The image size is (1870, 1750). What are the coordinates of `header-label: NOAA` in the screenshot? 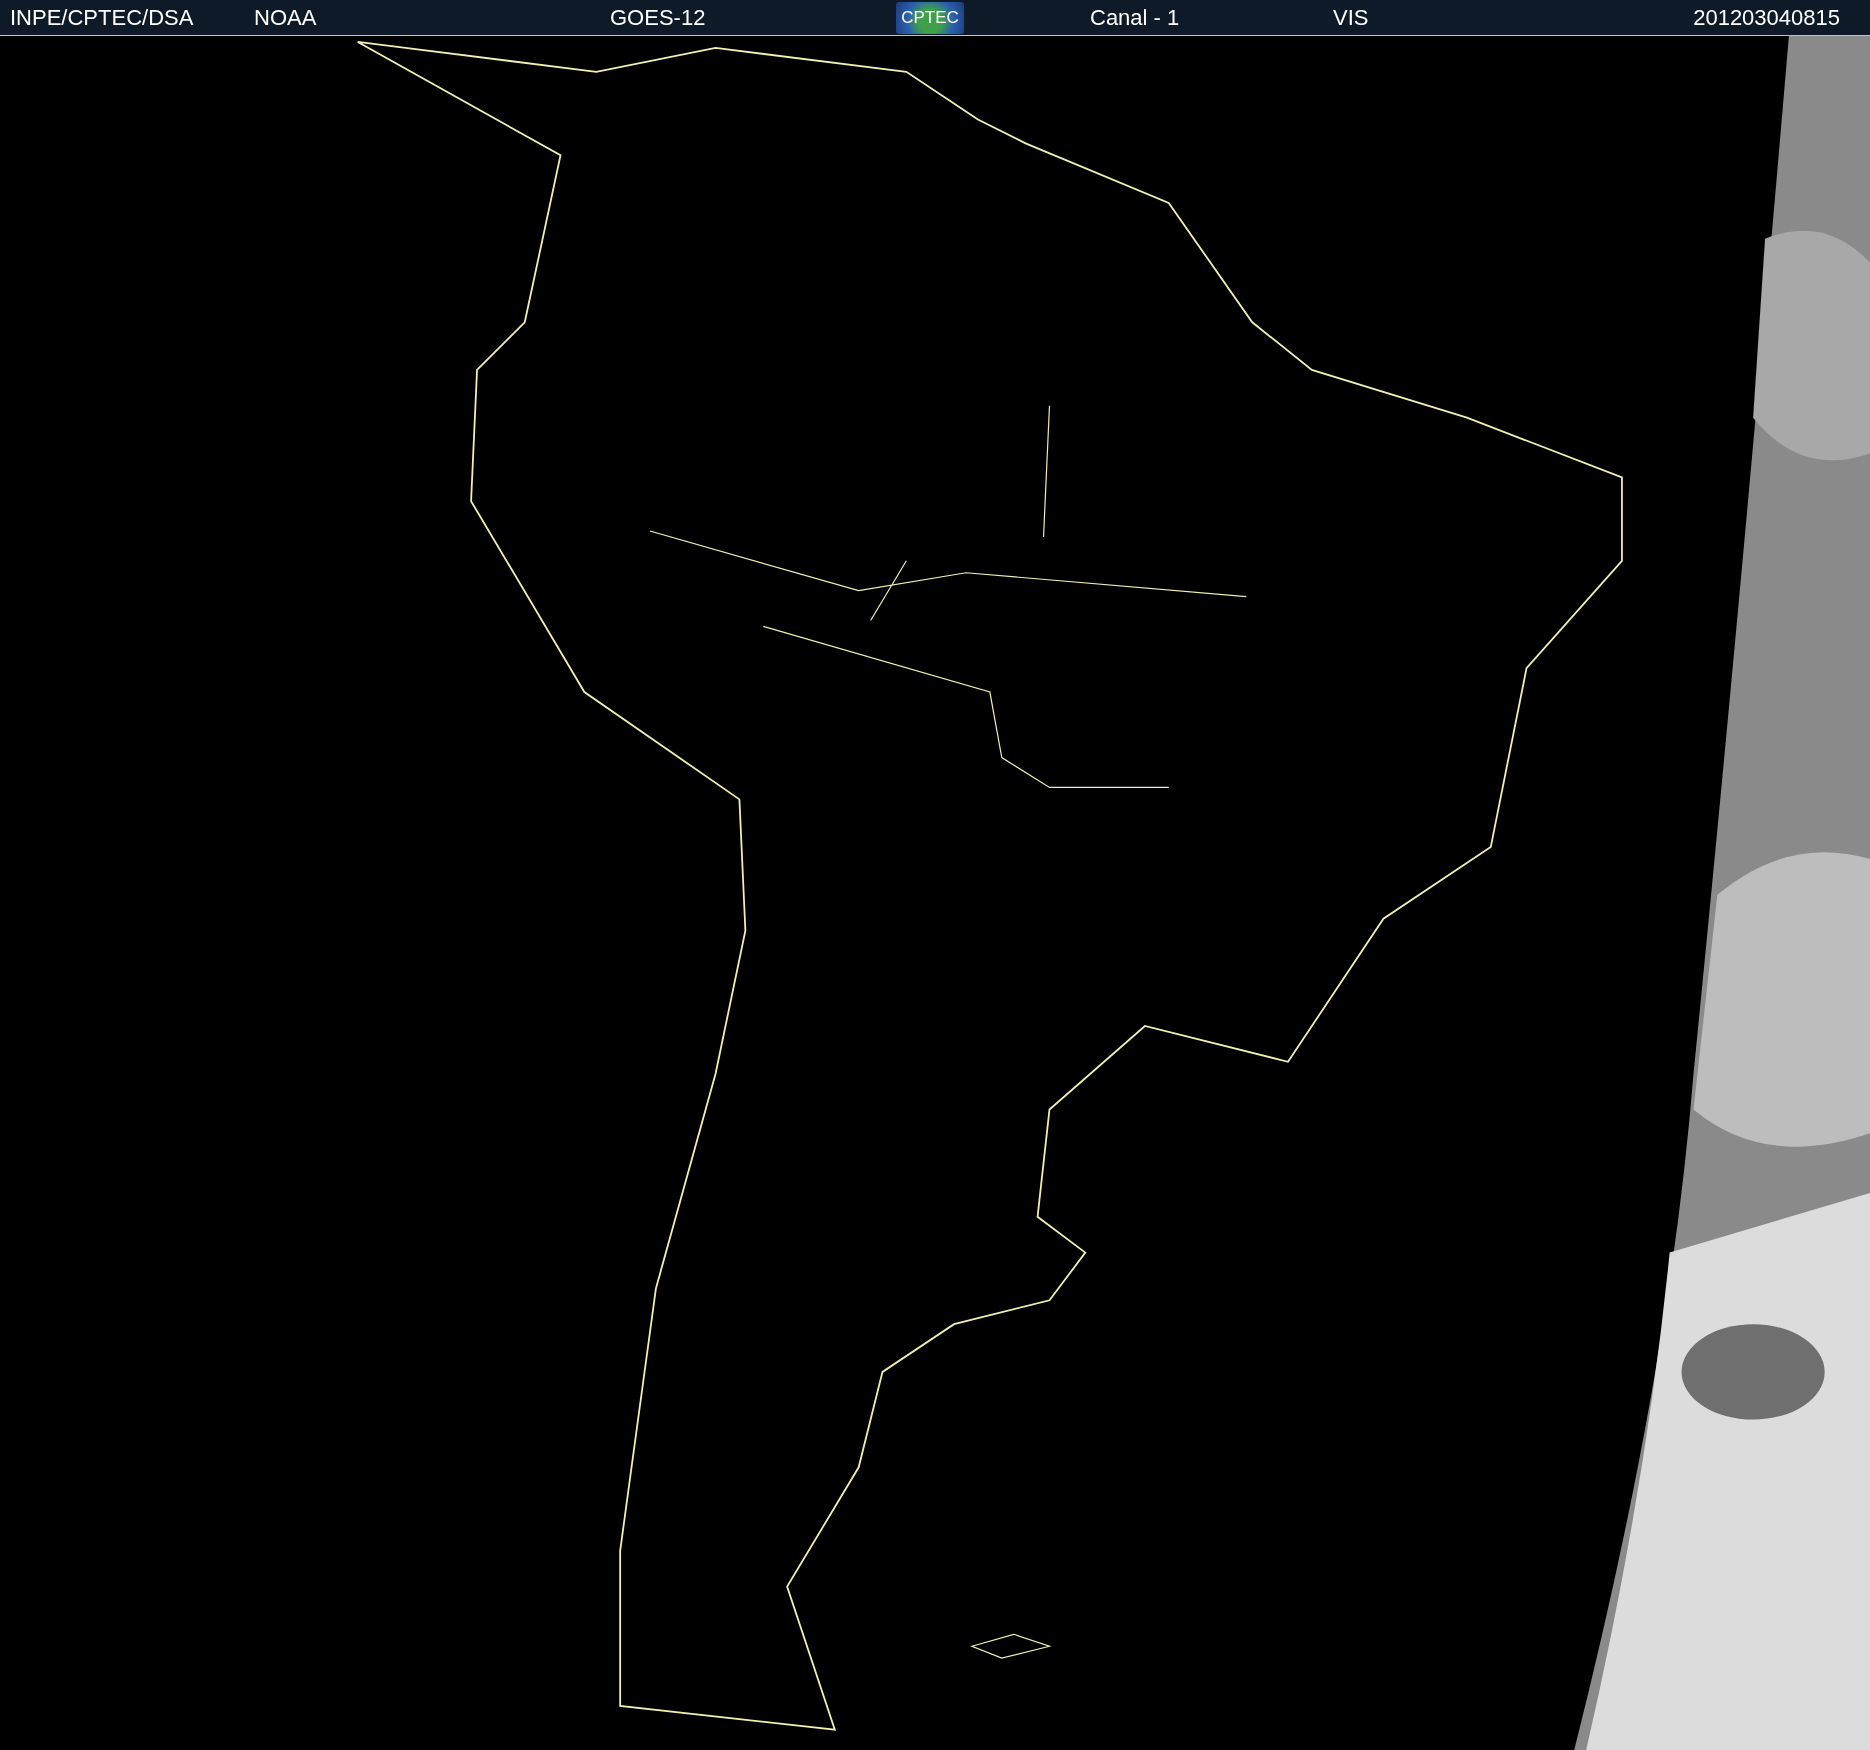 It's located at (285, 17).